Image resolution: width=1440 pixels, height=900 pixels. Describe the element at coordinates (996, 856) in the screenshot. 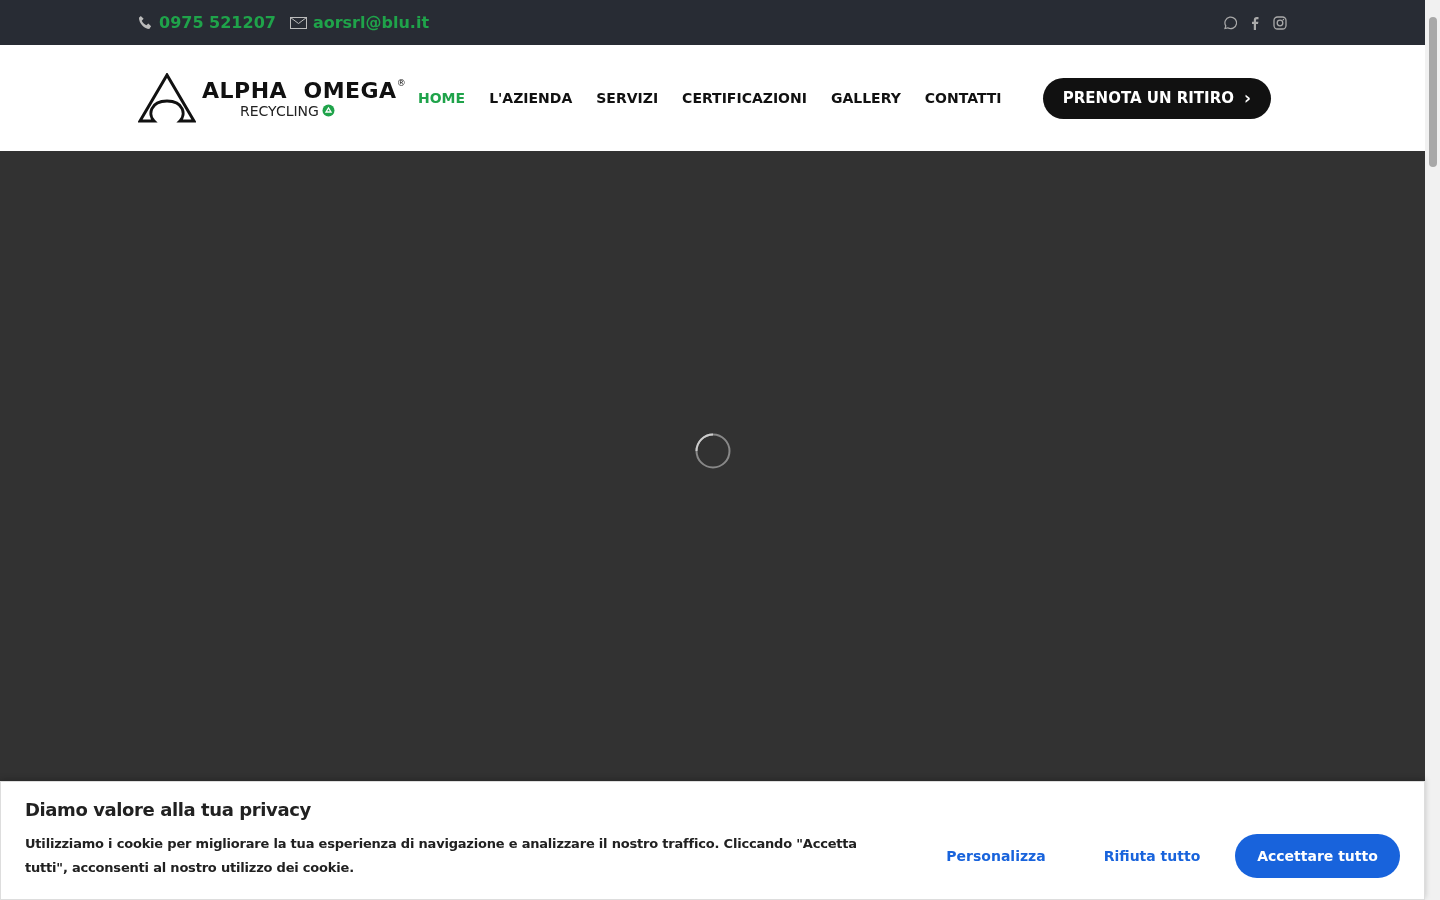

I see `cookie-option-link: Personalizza` at that location.